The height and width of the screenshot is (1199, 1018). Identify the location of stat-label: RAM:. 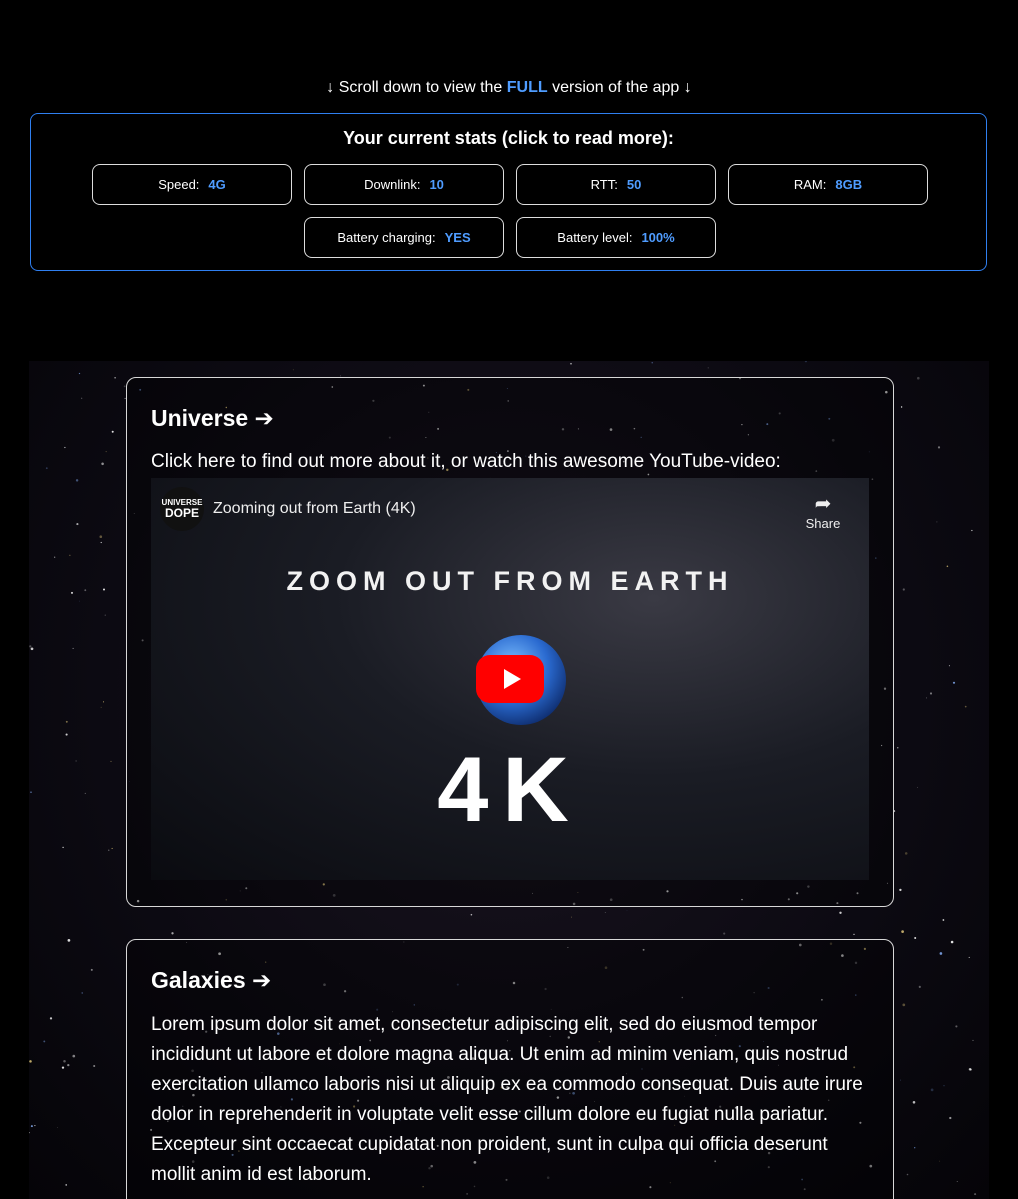
(810, 184).